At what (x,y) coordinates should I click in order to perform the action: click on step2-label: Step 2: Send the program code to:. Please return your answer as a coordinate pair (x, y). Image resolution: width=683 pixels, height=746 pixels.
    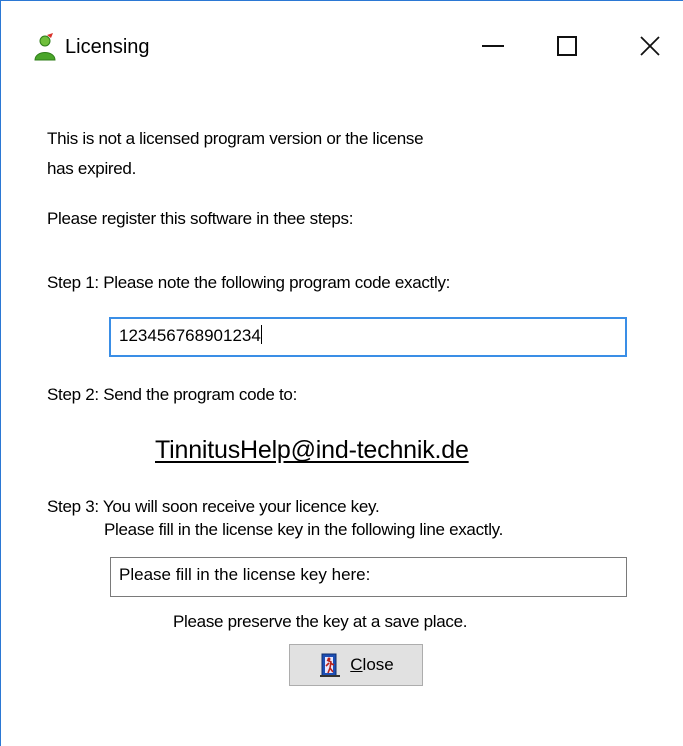
    Looking at the image, I should click on (172, 394).